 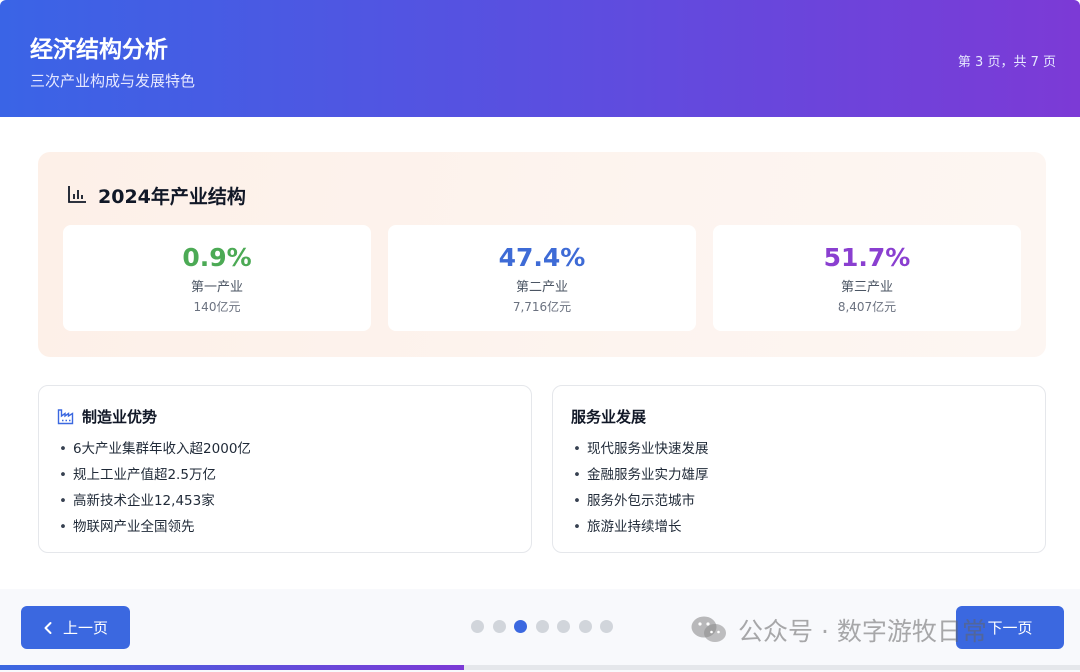 What do you see at coordinates (540, 667) in the screenshot?
I see `progress-track` at bounding box center [540, 667].